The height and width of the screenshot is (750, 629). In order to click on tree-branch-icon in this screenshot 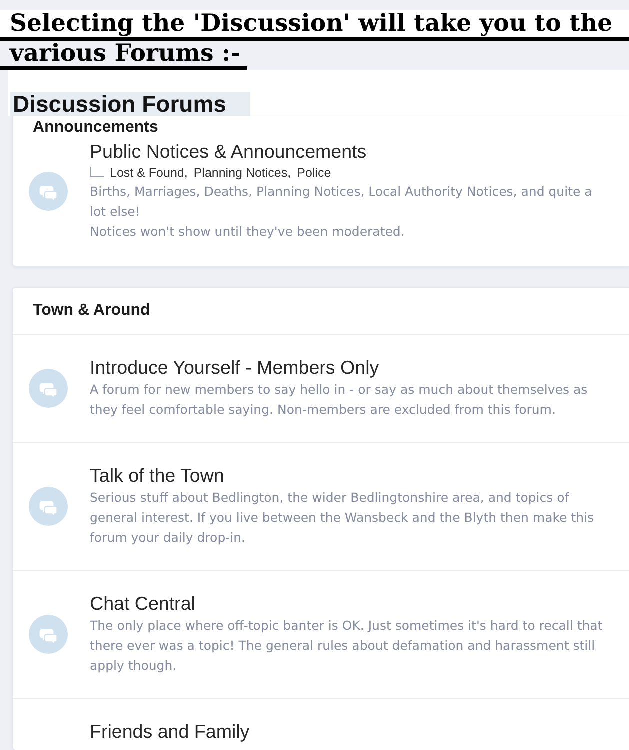, I will do `click(97, 171)`.